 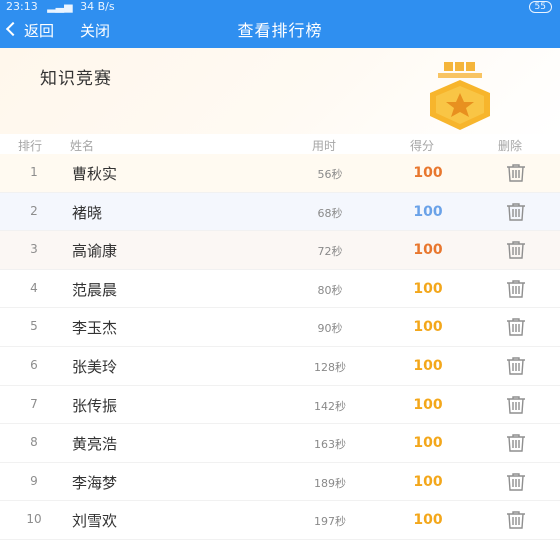 What do you see at coordinates (460, 96) in the screenshot?
I see `medal-star-icon` at bounding box center [460, 96].